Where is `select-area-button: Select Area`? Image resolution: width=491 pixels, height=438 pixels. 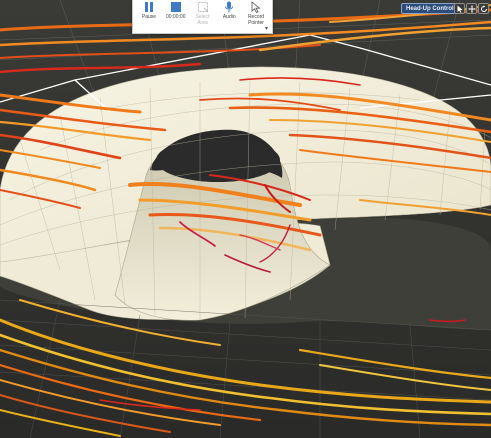
select-area-button: Select Area is located at coordinates (203, 15).